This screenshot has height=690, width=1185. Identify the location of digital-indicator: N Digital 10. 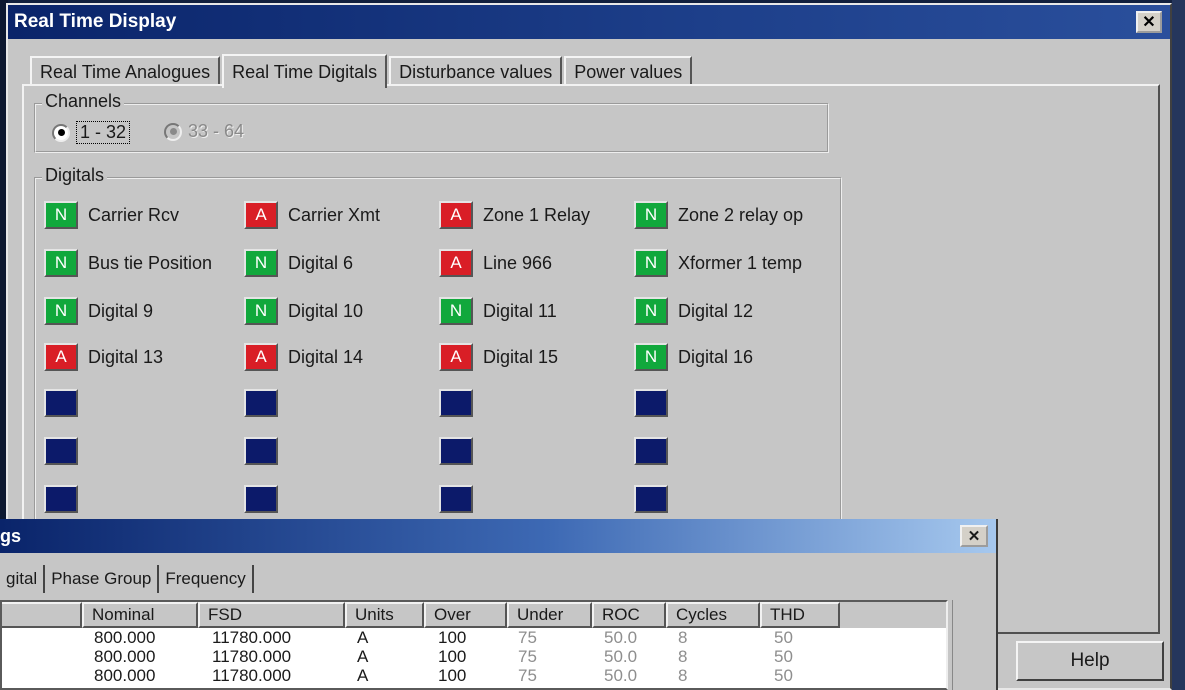
(303, 311).